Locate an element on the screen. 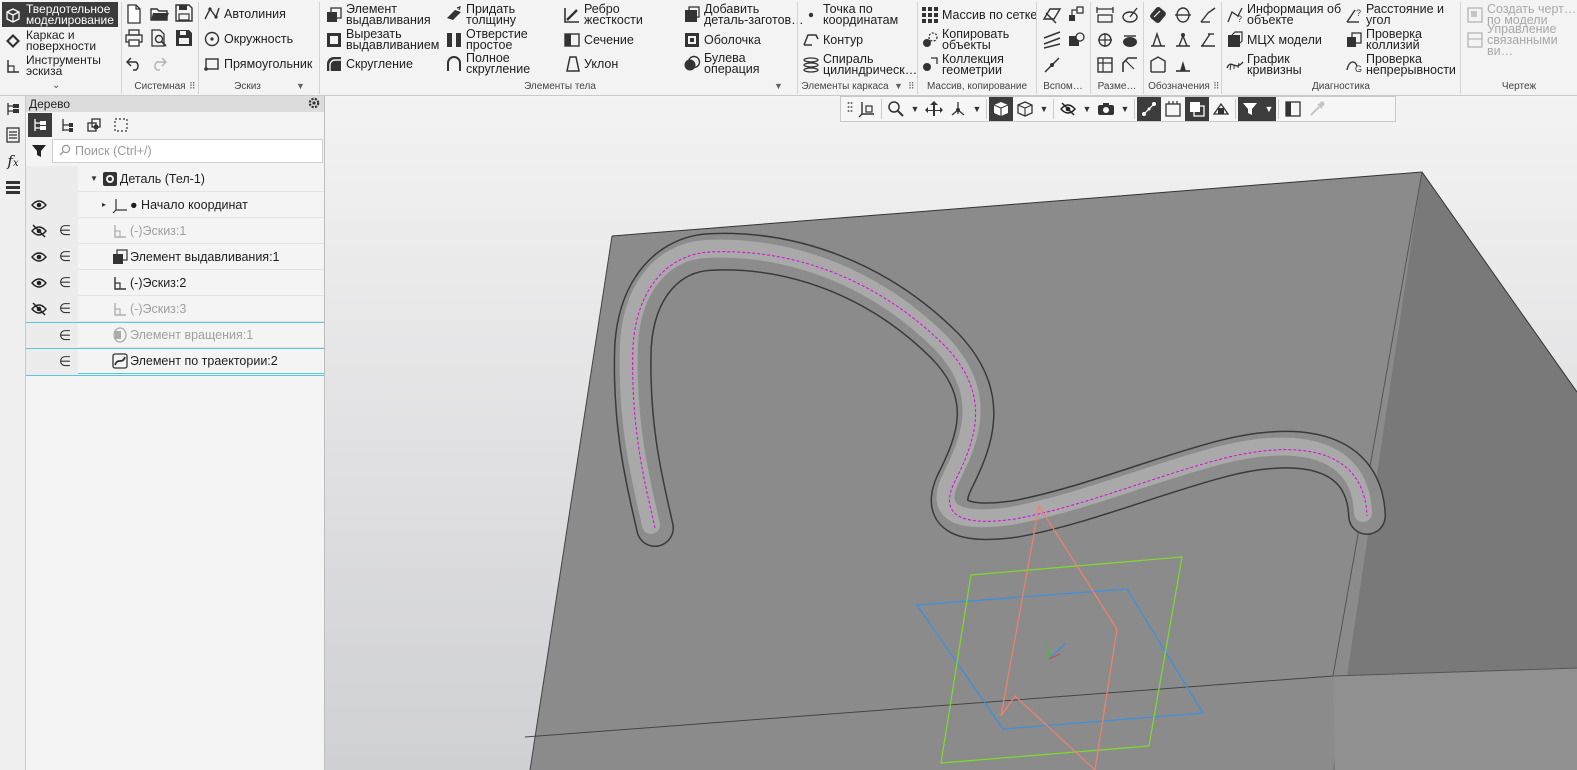  mode-wireframe-surfaces: Каркас и поверхности is located at coordinates (60, 40).